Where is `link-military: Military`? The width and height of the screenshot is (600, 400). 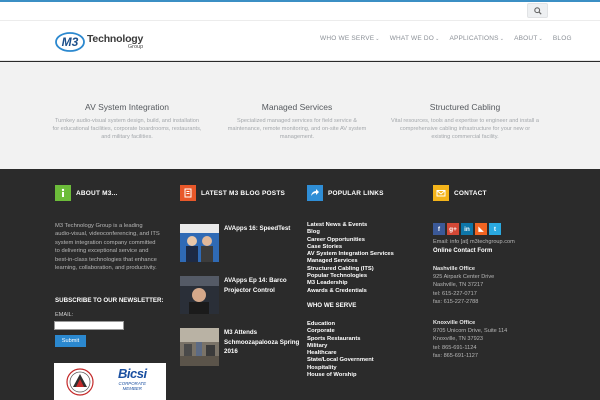 link-military: Military is located at coordinates (340, 346).